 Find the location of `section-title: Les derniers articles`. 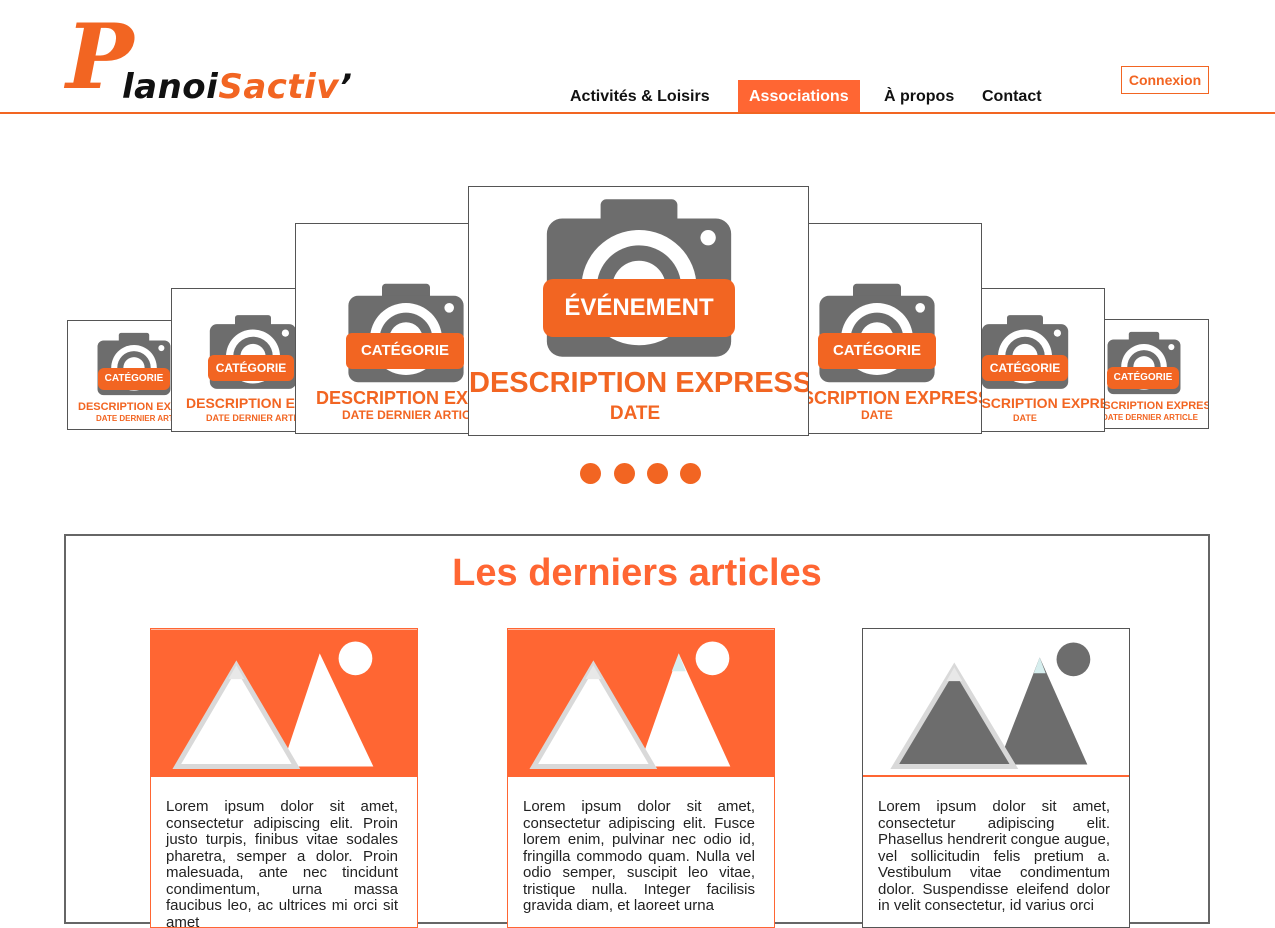

section-title: Les derniers articles is located at coordinates (637, 573).